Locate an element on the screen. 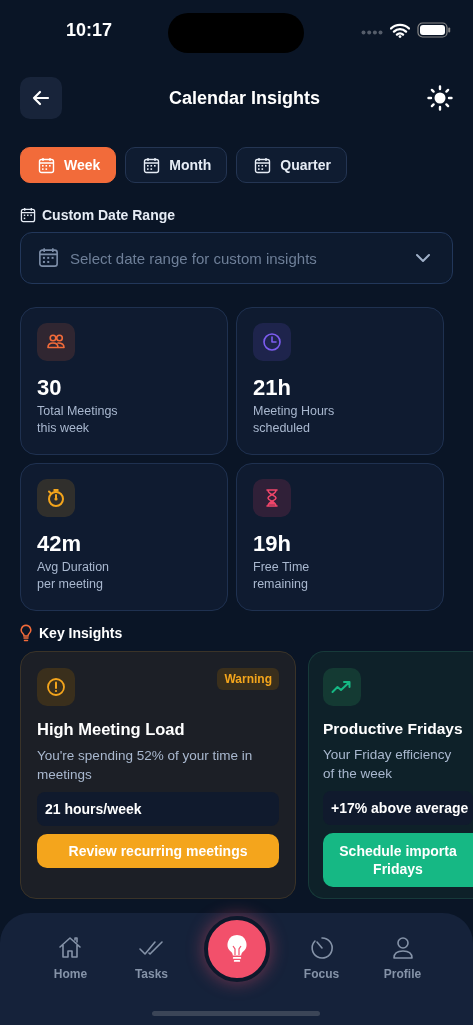 The height and width of the screenshot is (1025, 473). back-button is located at coordinates (41, 98).